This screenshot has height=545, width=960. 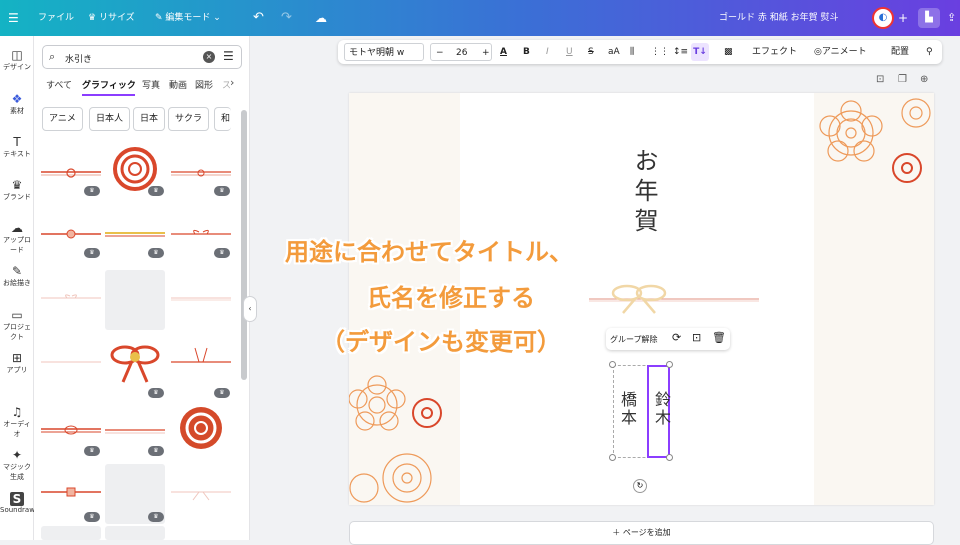 What do you see at coordinates (440, 53) in the screenshot?
I see `decrease-size-icon: −` at bounding box center [440, 53].